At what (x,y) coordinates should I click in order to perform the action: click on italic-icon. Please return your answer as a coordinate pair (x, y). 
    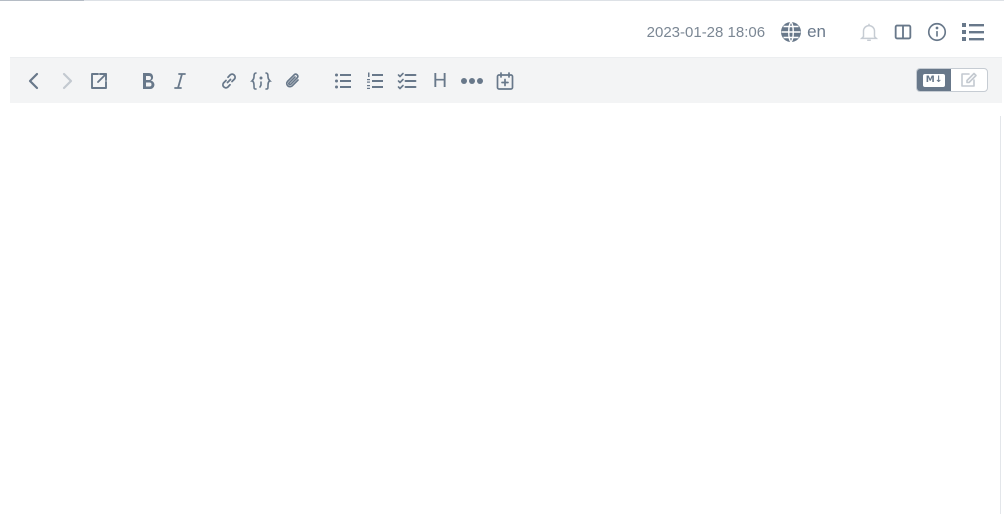
    Looking at the image, I should click on (180, 81).